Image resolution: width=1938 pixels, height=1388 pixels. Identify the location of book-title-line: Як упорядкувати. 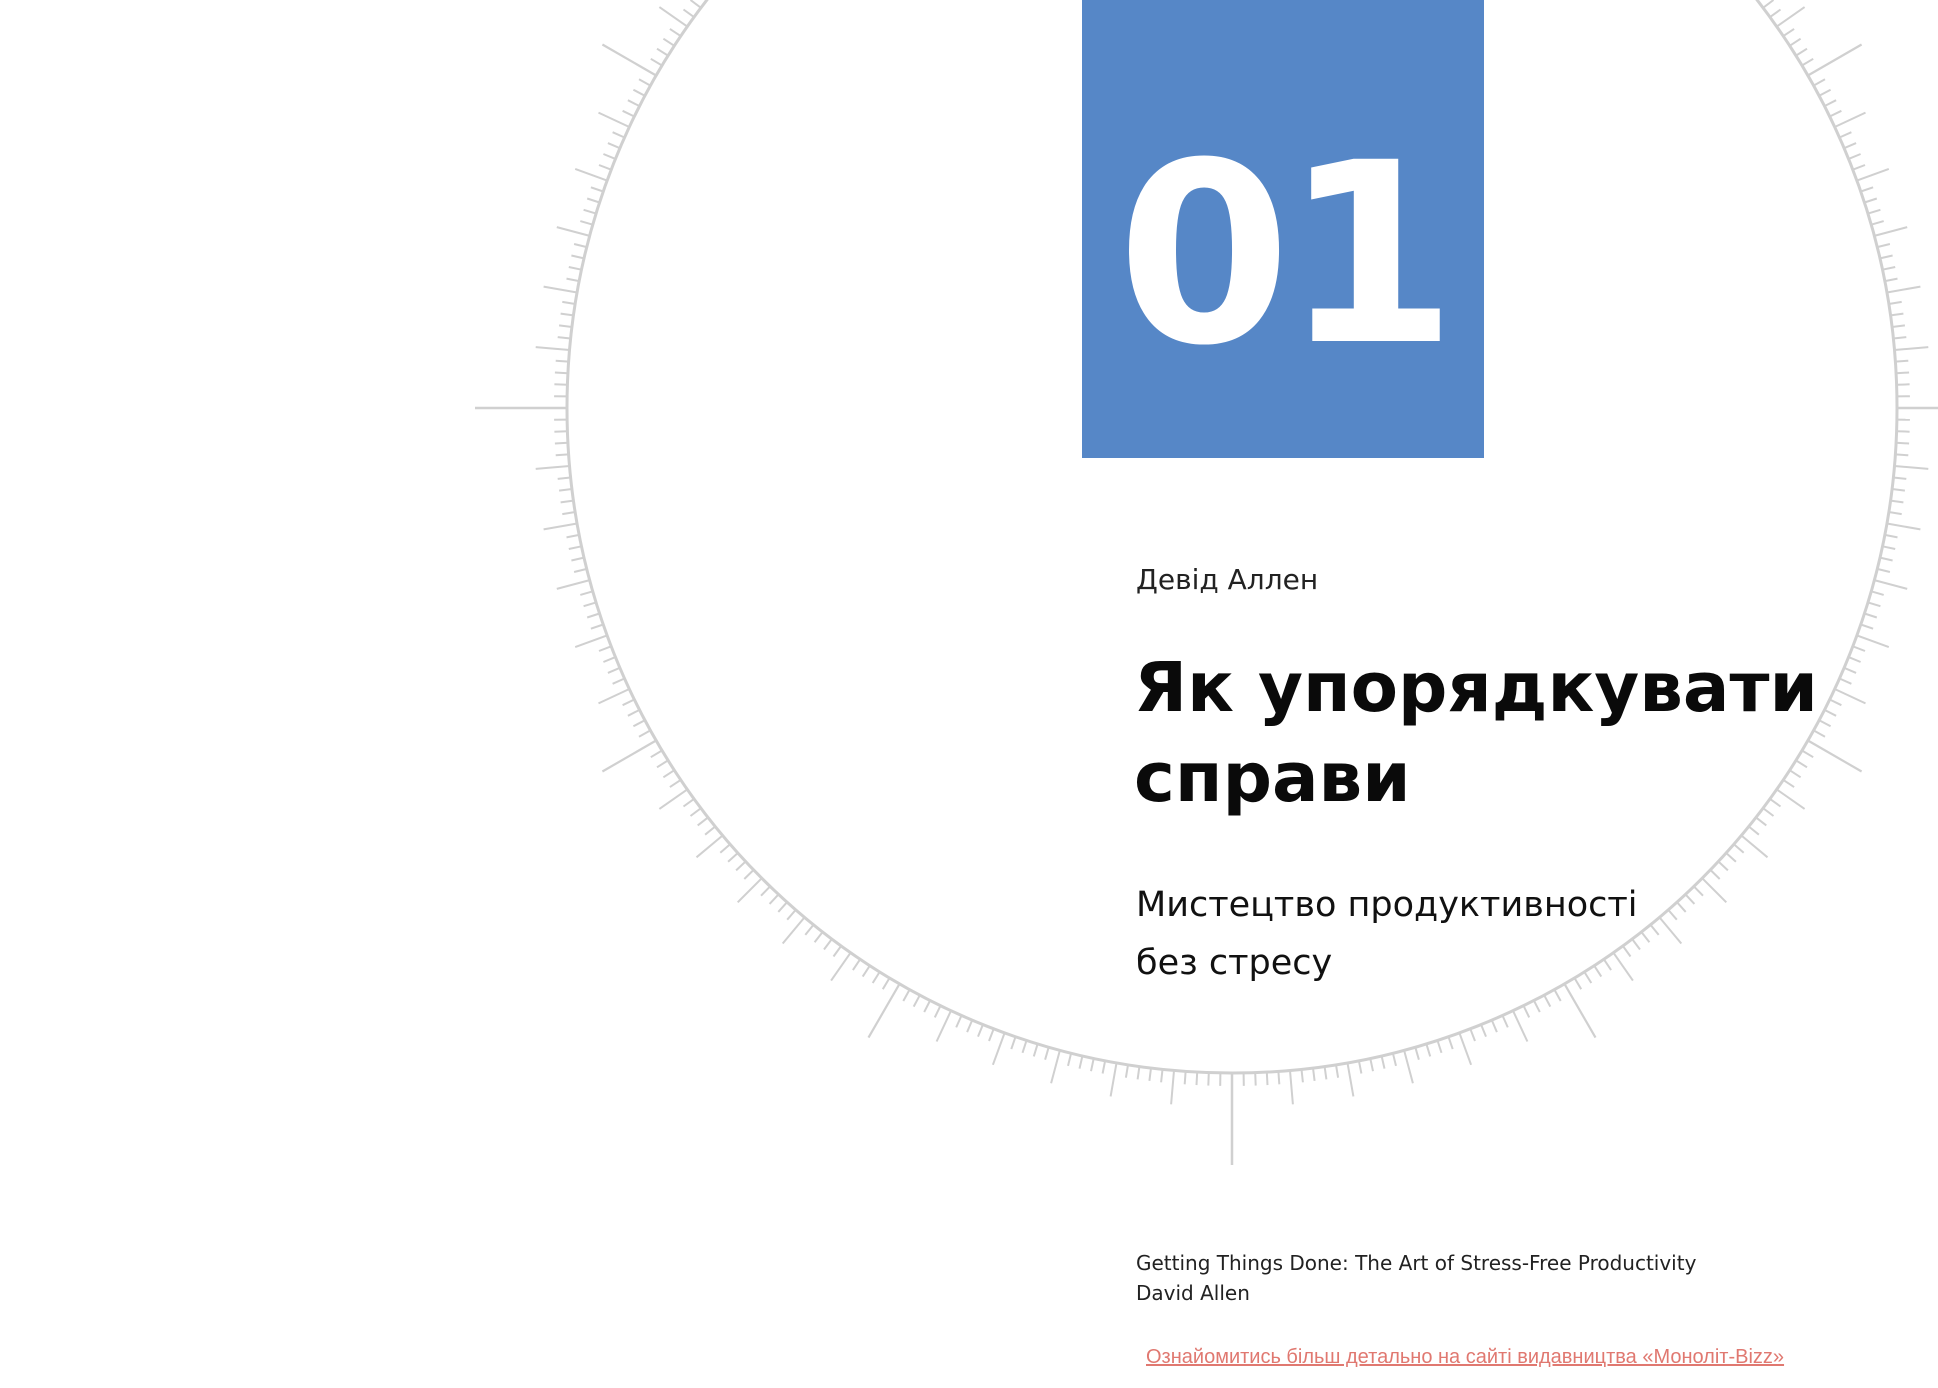
(1476, 688).